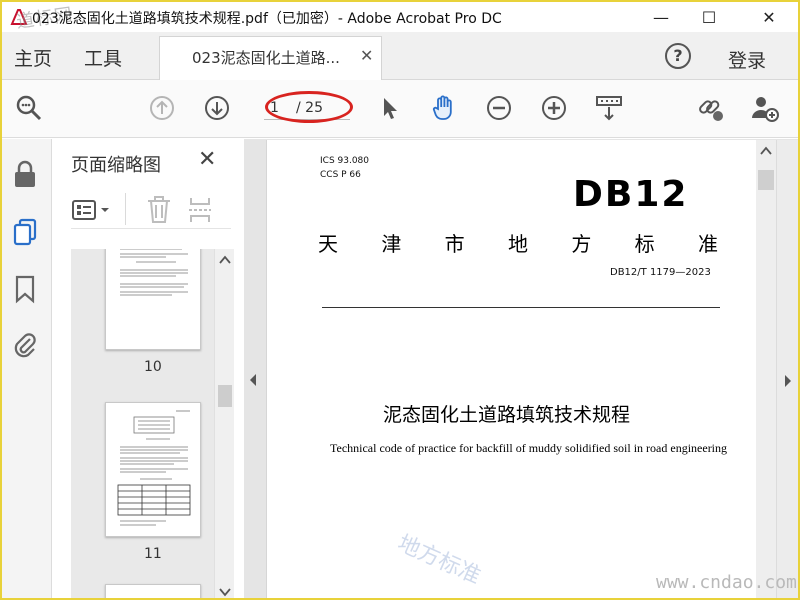 The width and height of the screenshot is (800, 600). Describe the element at coordinates (661, 17) in the screenshot. I see `minimize-button: —` at that location.